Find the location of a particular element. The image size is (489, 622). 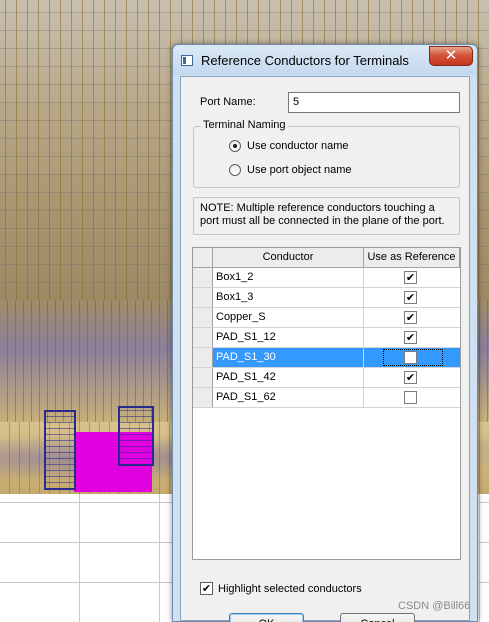

radio-label: Use port object name is located at coordinates (299, 170).